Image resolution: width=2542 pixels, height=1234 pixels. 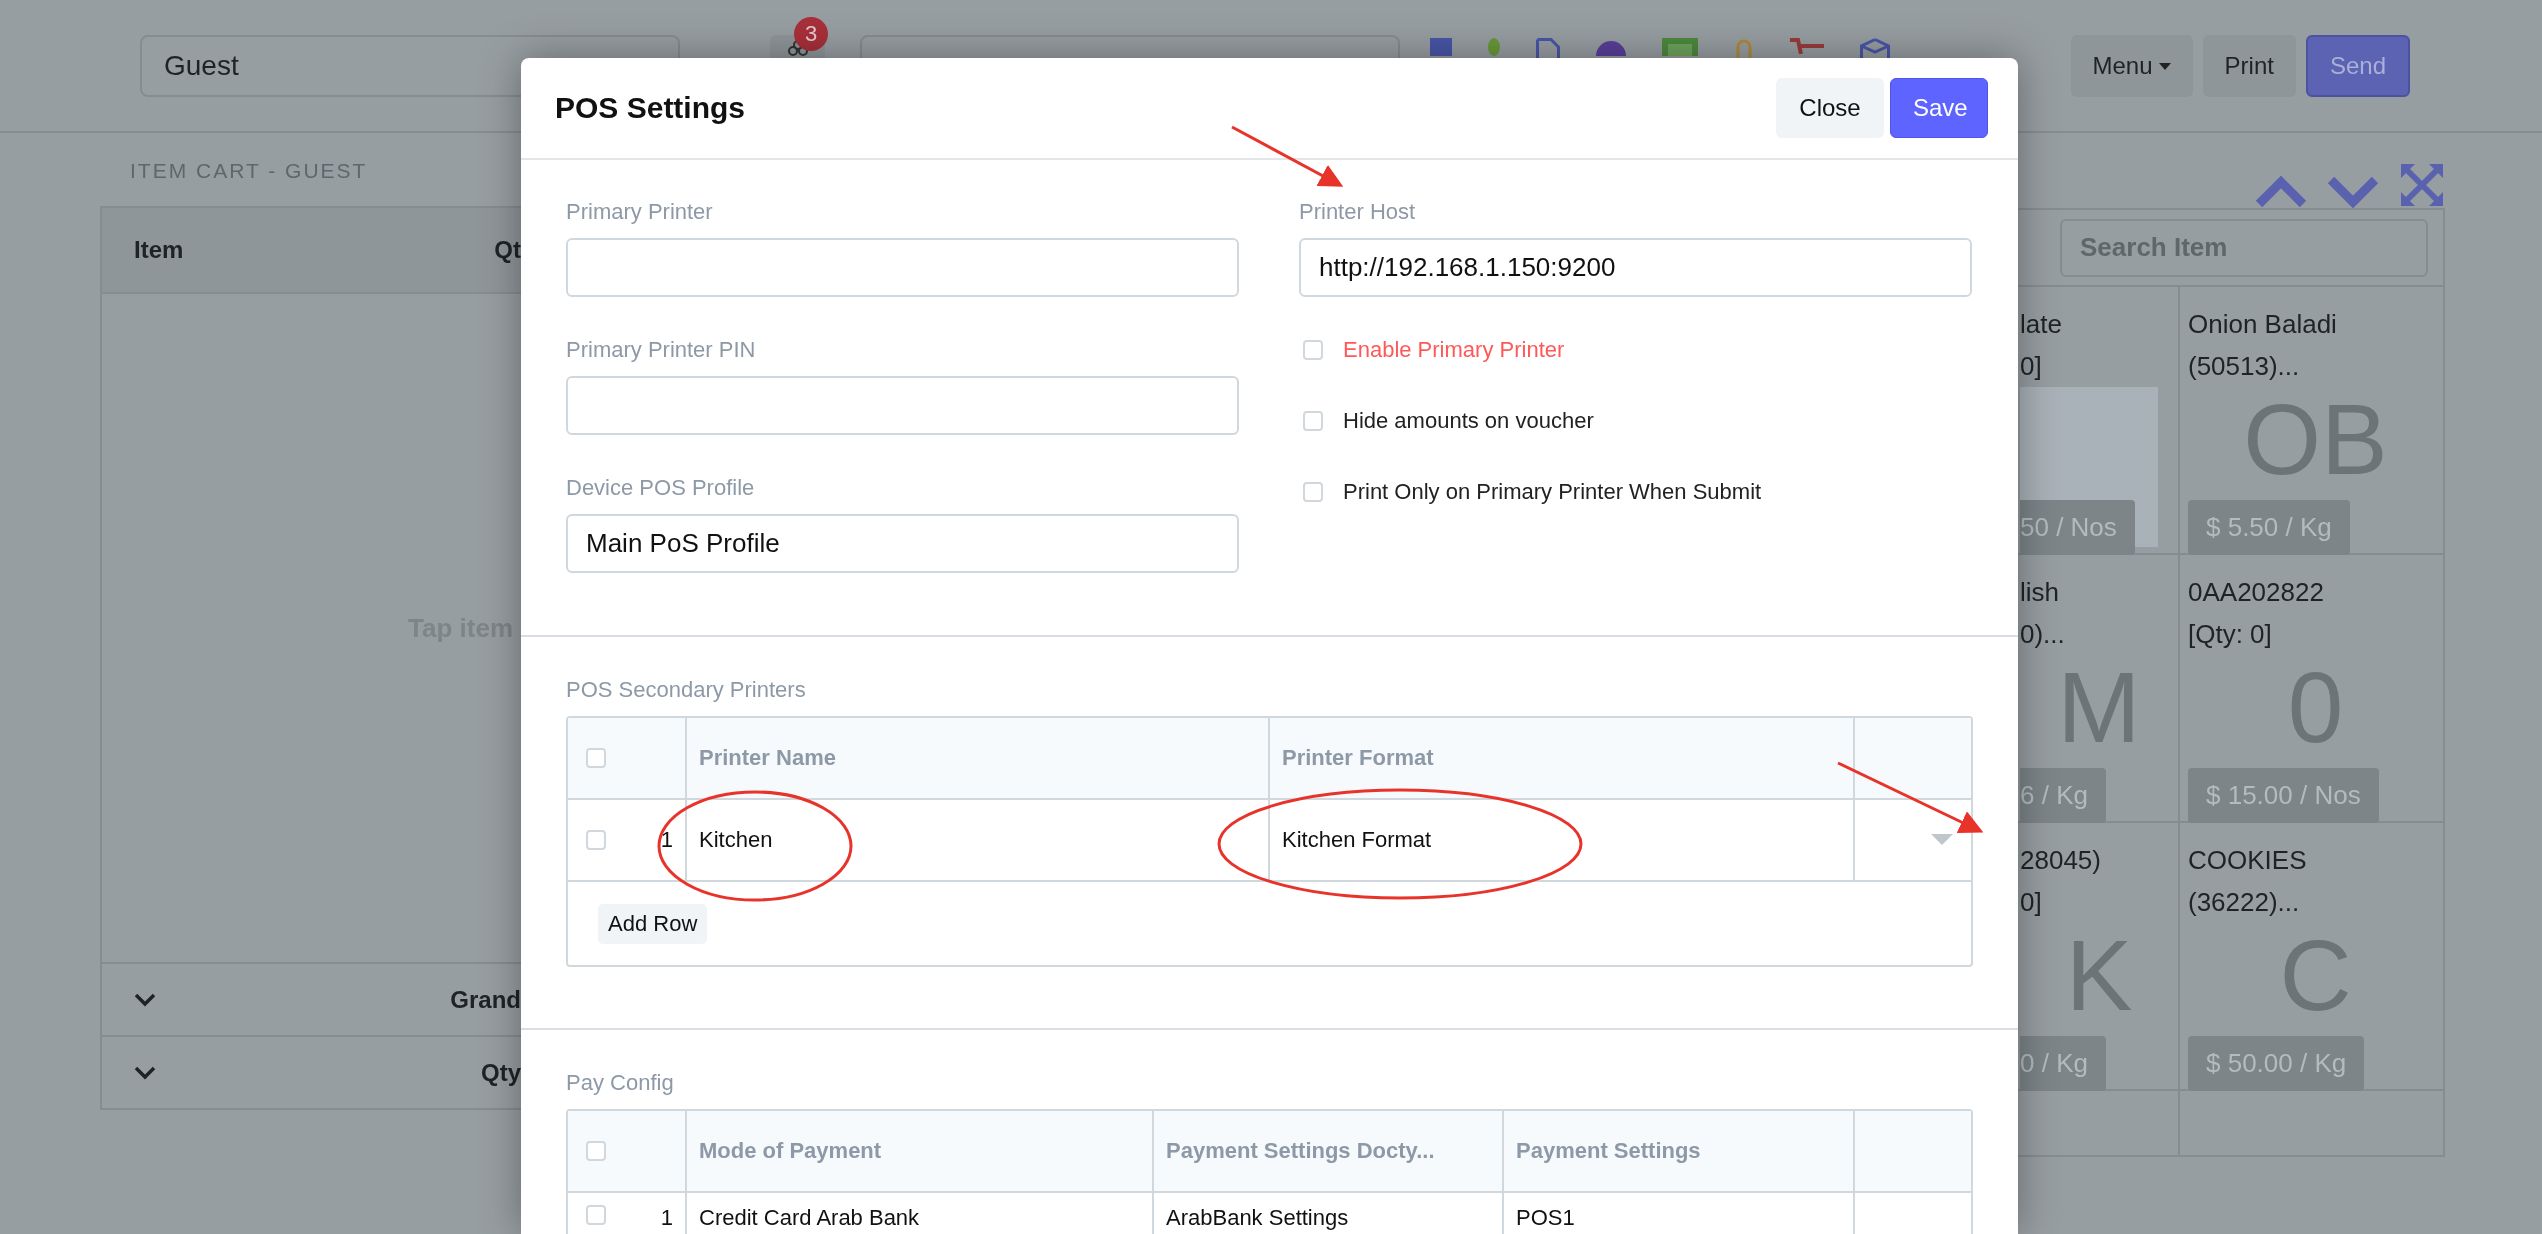 What do you see at coordinates (2244, 247) in the screenshot?
I see `search-field: Search Item` at bounding box center [2244, 247].